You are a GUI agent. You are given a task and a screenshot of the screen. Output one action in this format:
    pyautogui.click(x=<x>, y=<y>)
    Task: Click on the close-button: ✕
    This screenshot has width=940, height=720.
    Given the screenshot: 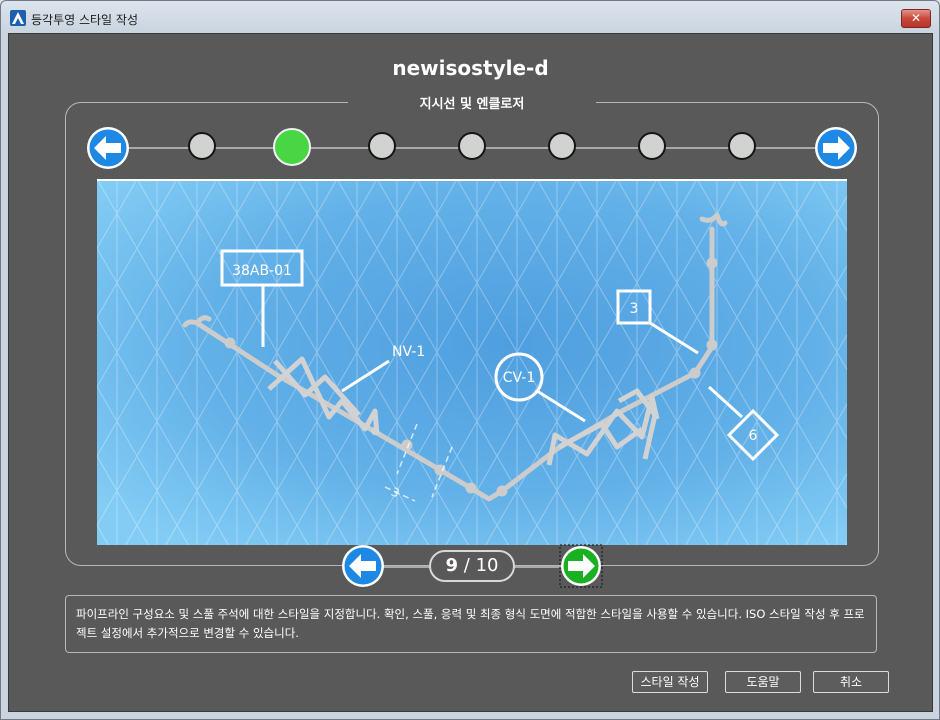 What is the action you would take?
    pyautogui.click(x=916, y=18)
    